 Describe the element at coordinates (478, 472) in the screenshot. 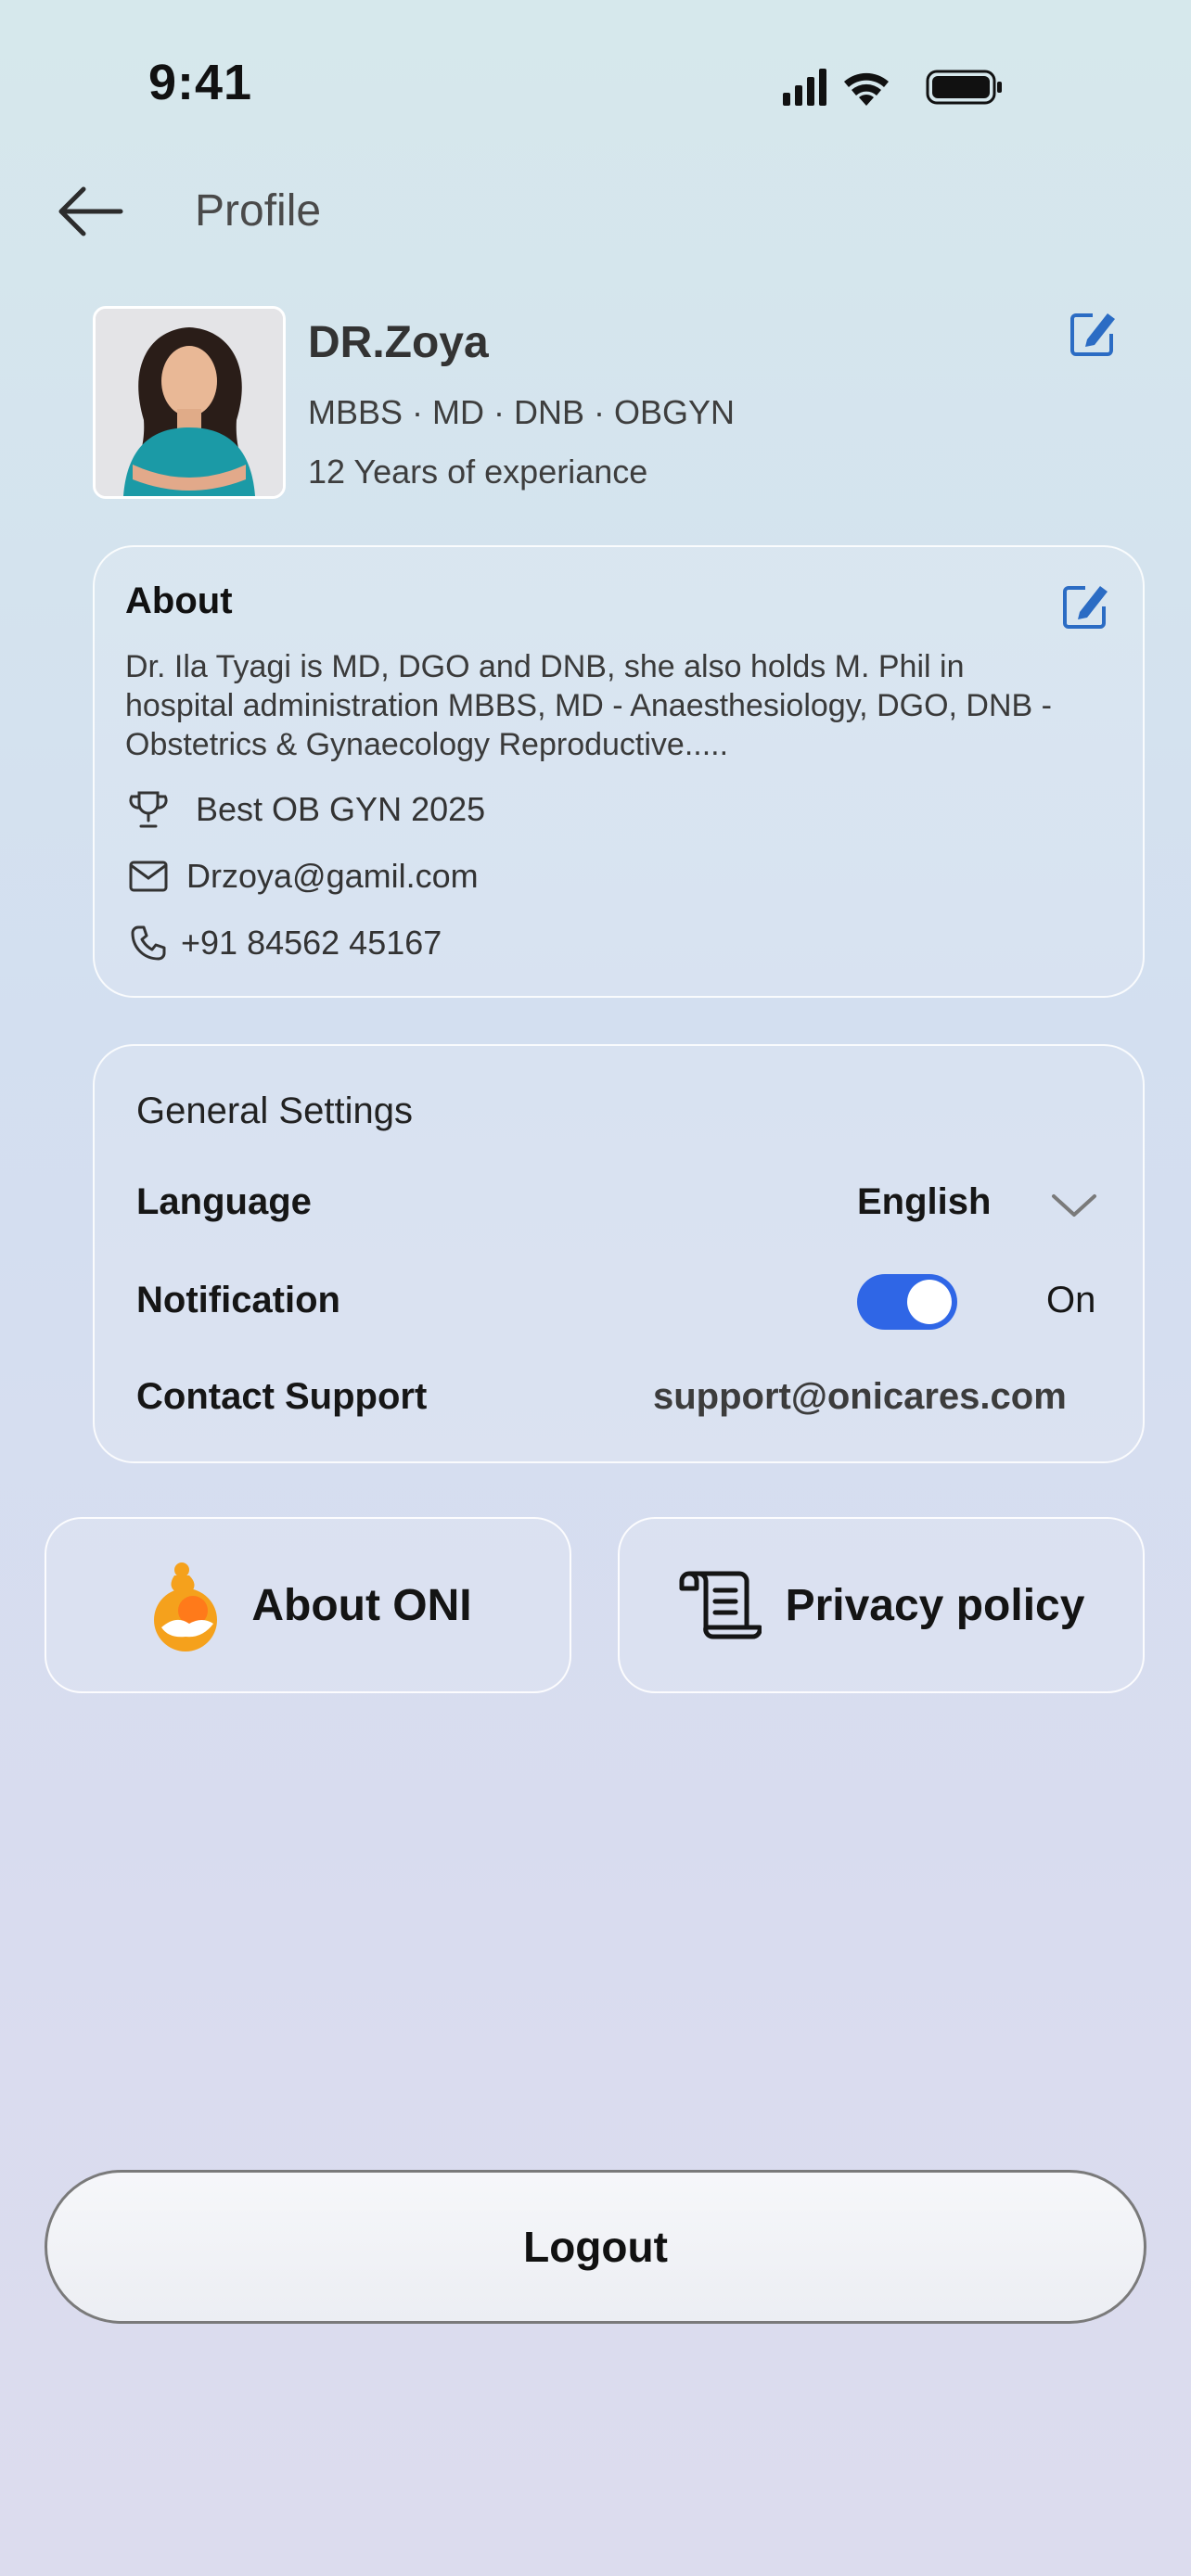

I see `doctor-experience: 12 Years of experiance` at that location.